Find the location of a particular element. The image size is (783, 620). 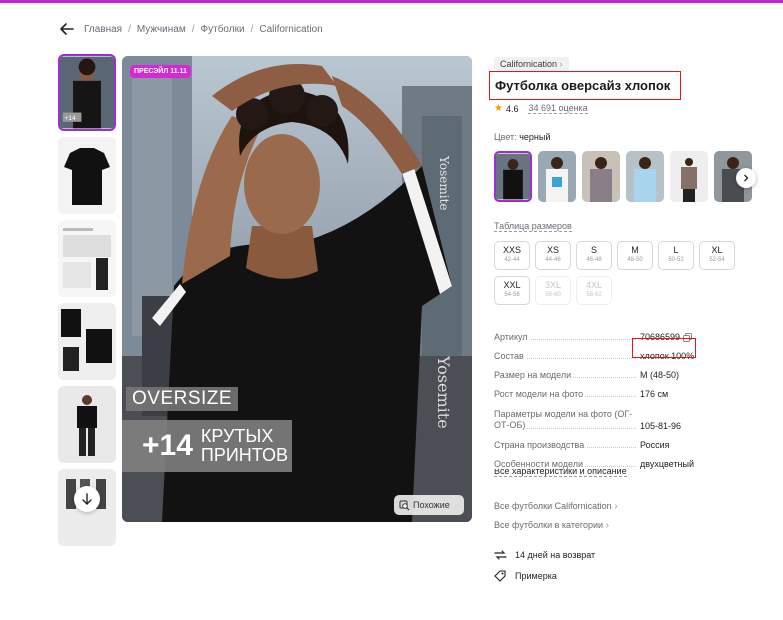

size-range: 56-60 is located at coordinates (553, 295).